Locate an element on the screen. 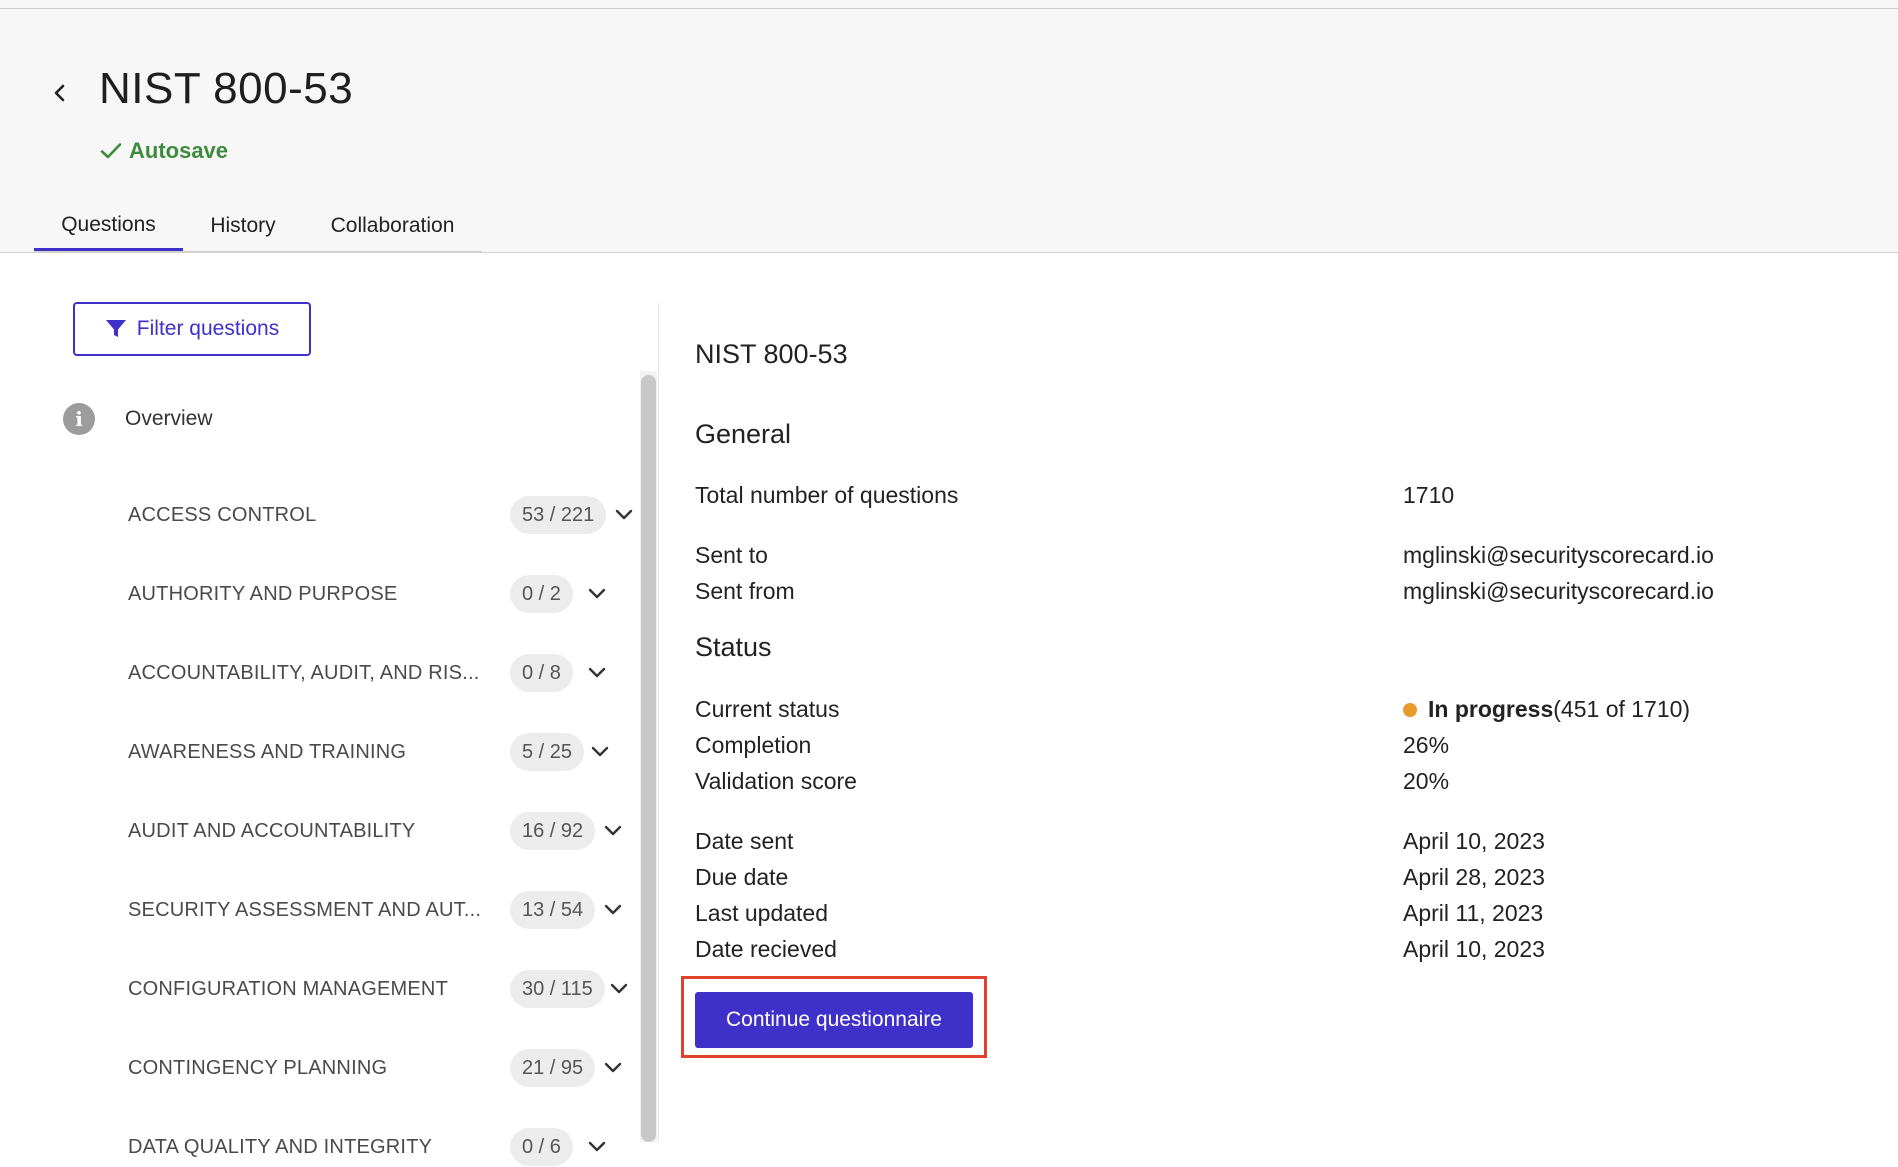 This screenshot has width=1898, height=1167. autosave-status: Autosave is located at coordinates (163, 151).